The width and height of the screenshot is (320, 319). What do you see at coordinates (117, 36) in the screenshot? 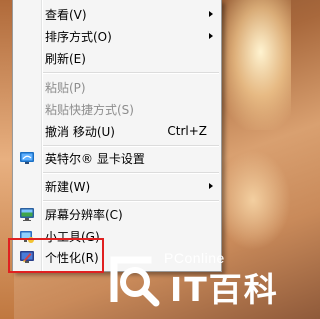
I see `menu-item-sort-by: 排序方式(O)` at bounding box center [117, 36].